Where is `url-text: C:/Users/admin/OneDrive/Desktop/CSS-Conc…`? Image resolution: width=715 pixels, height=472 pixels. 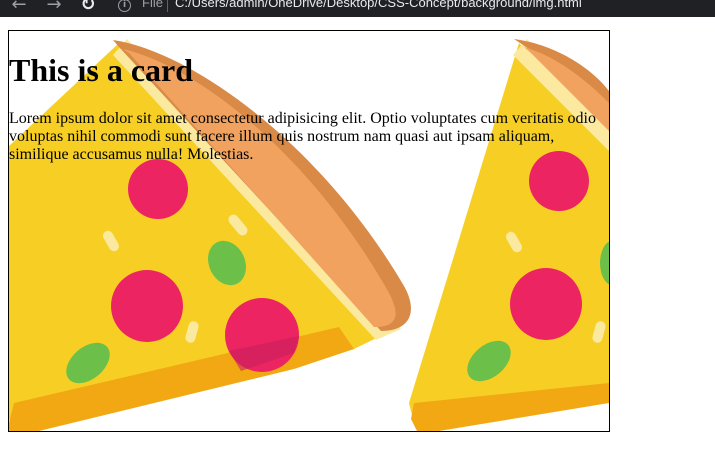 url-text: C:/Users/admin/OneDrive/Desktop/CSS-Conc… is located at coordinates (378, 5).